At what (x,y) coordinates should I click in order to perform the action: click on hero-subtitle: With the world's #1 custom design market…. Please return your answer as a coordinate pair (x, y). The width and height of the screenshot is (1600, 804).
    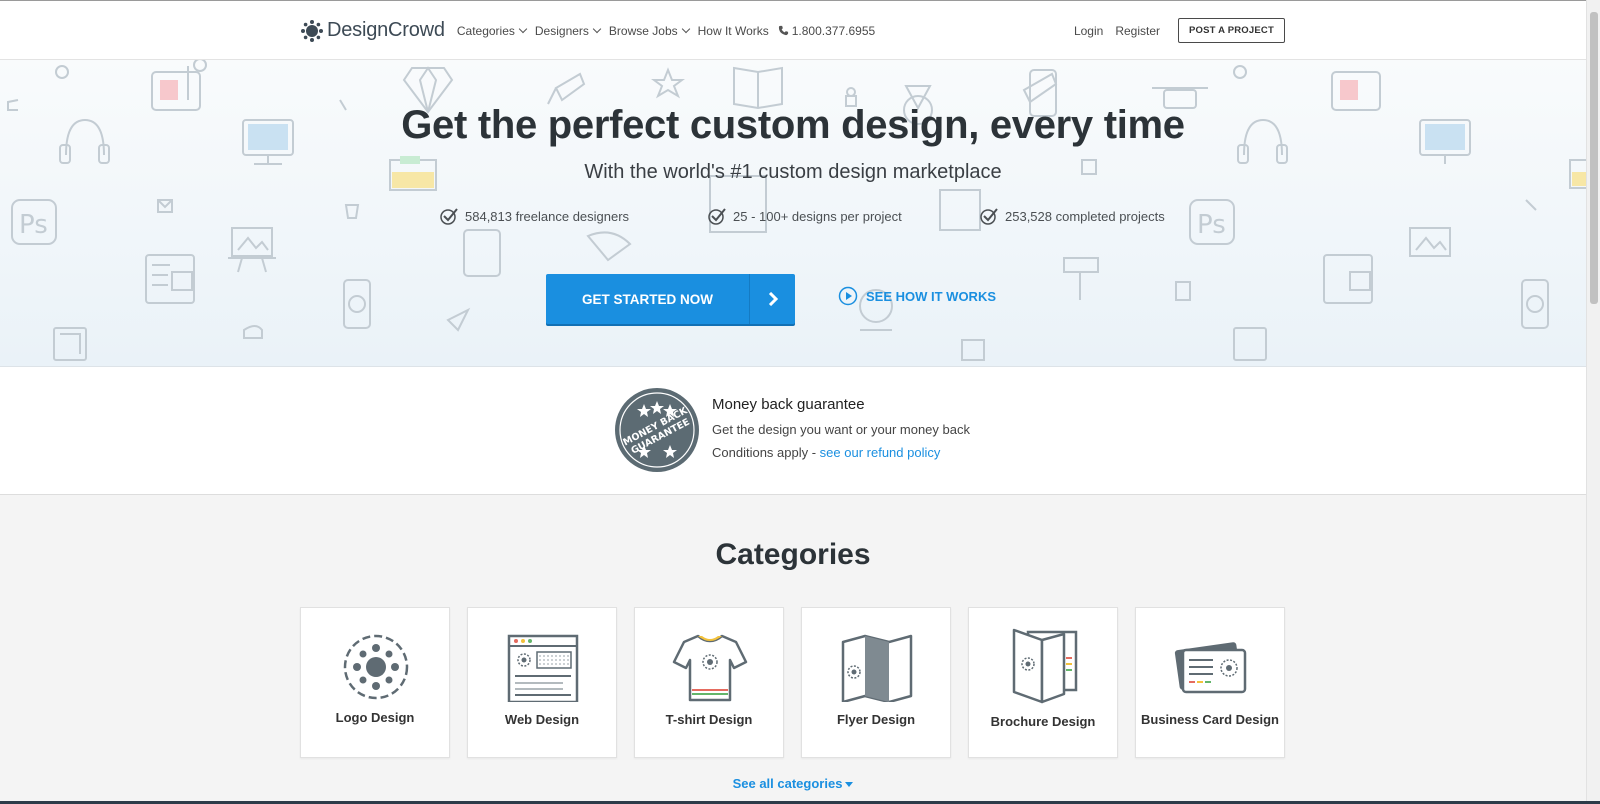
    Looking at the image, I should click on (793, 172).